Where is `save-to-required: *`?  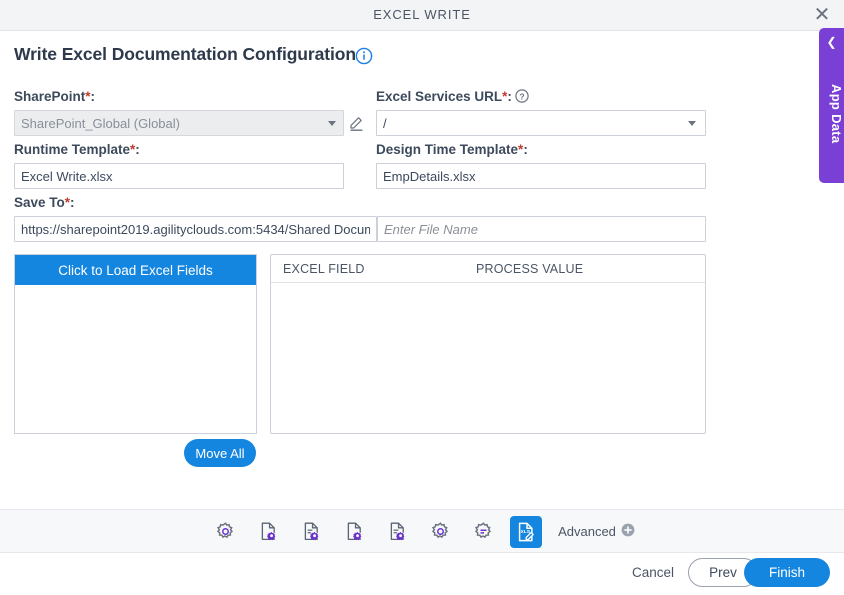
save-to-required: * is located at coordinates (67, 202).